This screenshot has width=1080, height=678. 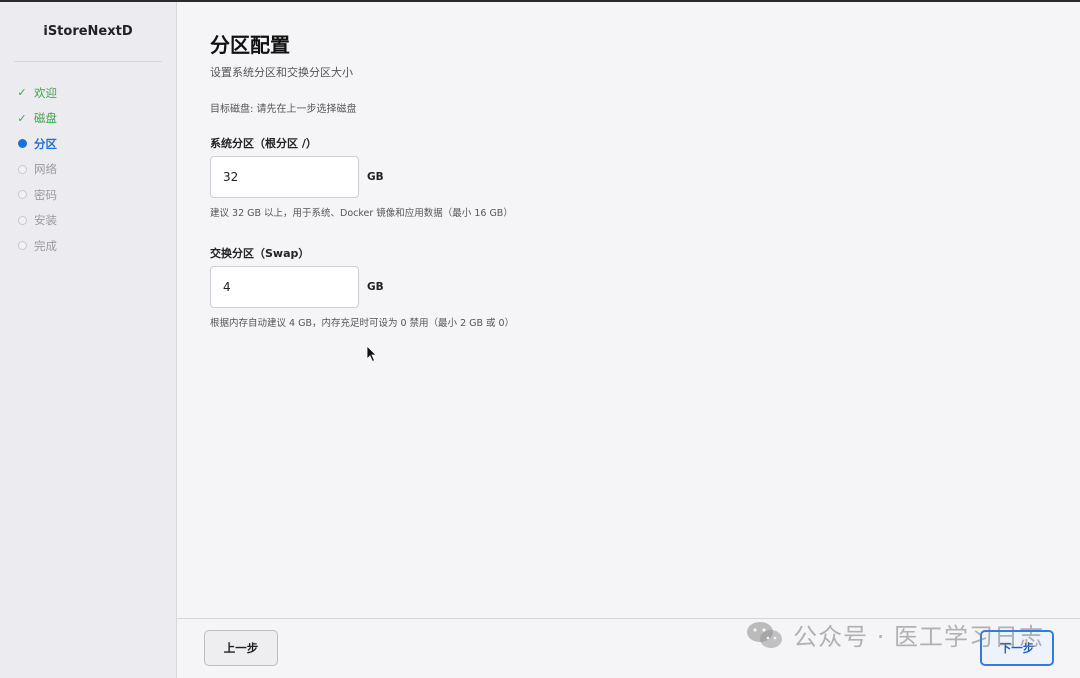 What do you see at coordinates (375, 287) in the screenshot?
I see `swap-partition-unit: GB` at bounding box center [375, 287].